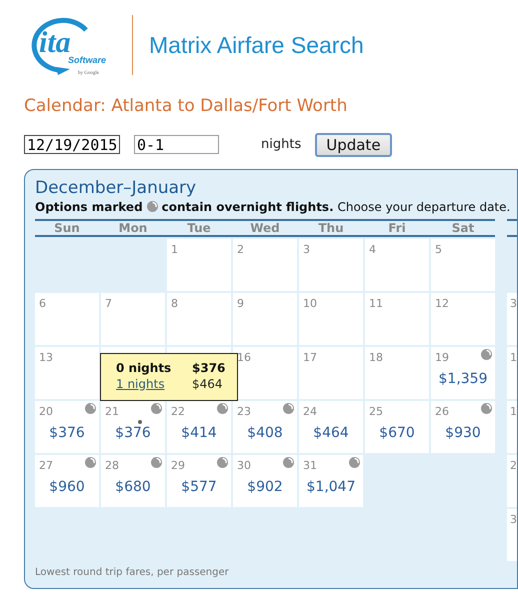 The image size is (518, 604). Describe the element at coordinates (46, 358) in the screenshot. I see `day-number: 13` at that location.